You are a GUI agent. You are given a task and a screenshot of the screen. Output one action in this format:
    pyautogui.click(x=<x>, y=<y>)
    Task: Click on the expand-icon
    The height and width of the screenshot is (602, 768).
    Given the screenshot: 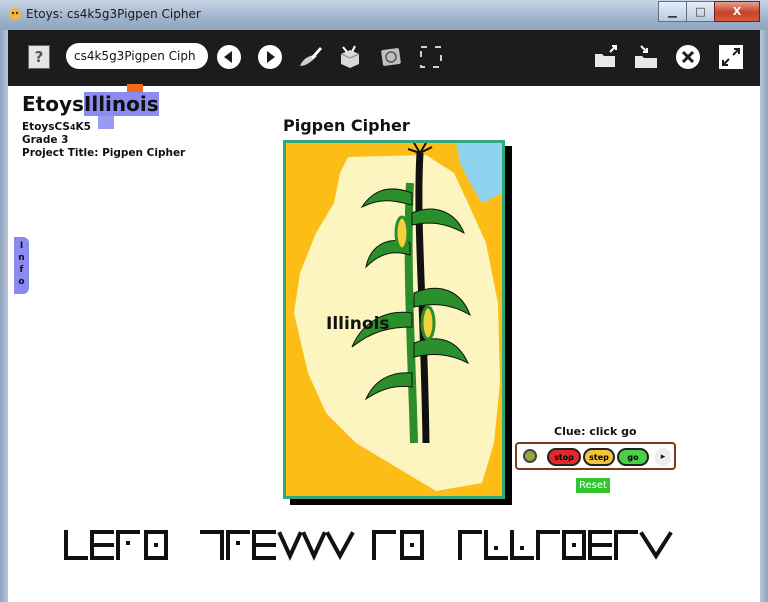 What is the action you would take?
    pyautogui.click(x=731, y=57)
    